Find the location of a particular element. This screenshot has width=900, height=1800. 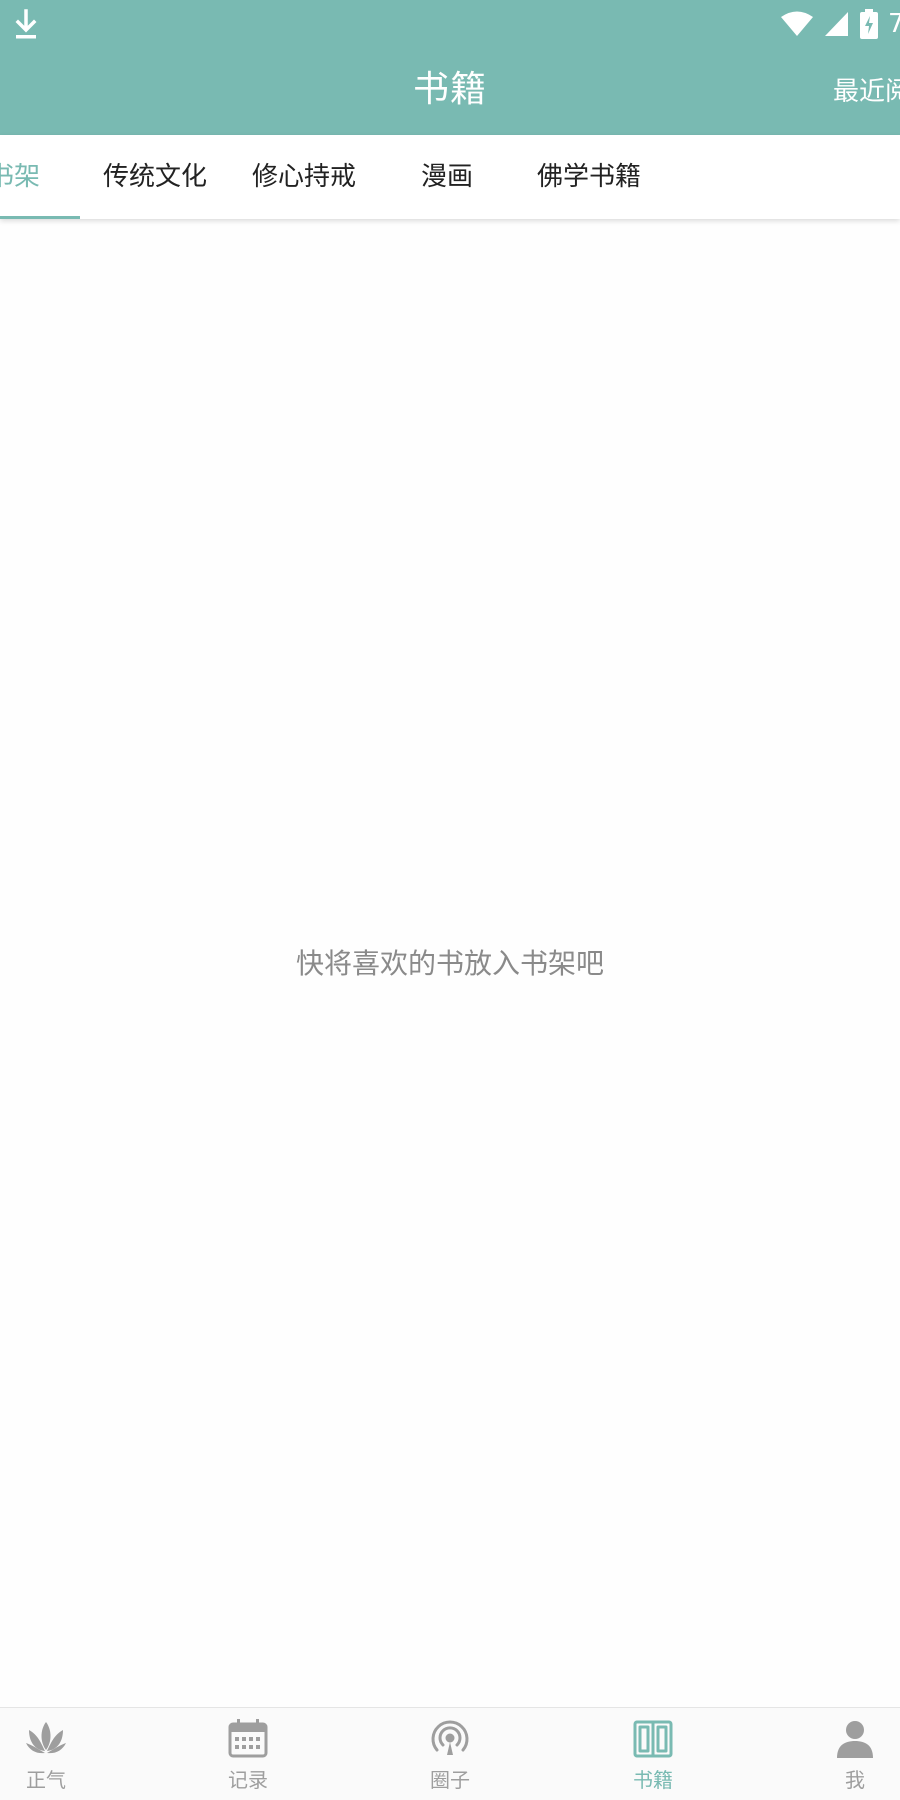

nav-label: 我 is located at coordinates (855, 1780).